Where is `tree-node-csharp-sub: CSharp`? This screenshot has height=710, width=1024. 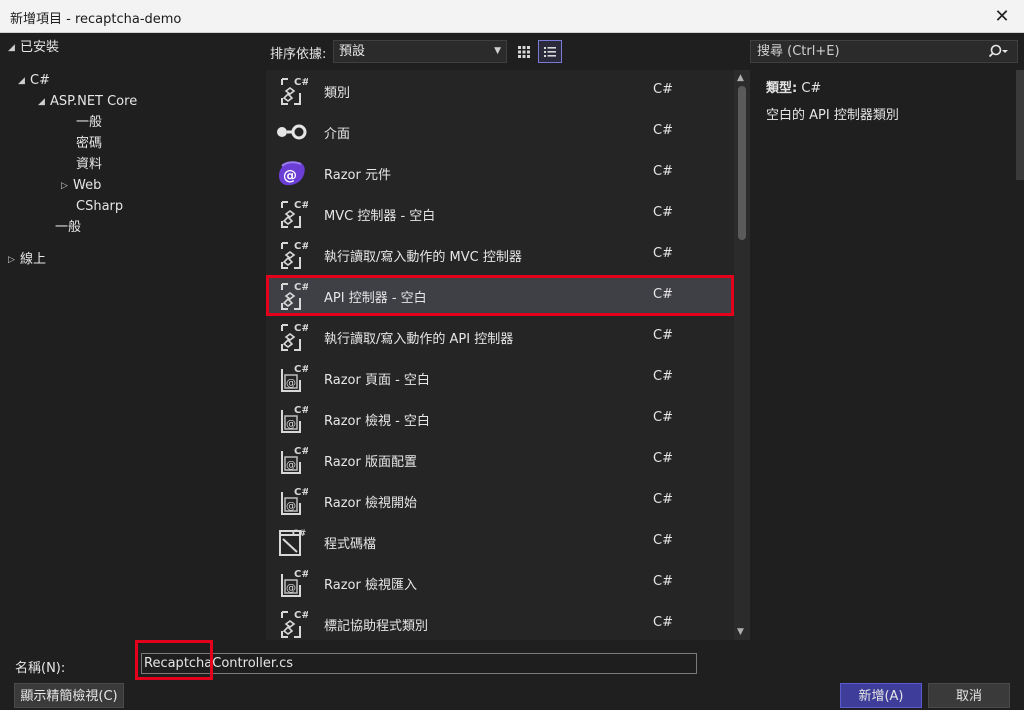 tree-node-csharp-sub: CSharp is located at coordinates (99, 207).